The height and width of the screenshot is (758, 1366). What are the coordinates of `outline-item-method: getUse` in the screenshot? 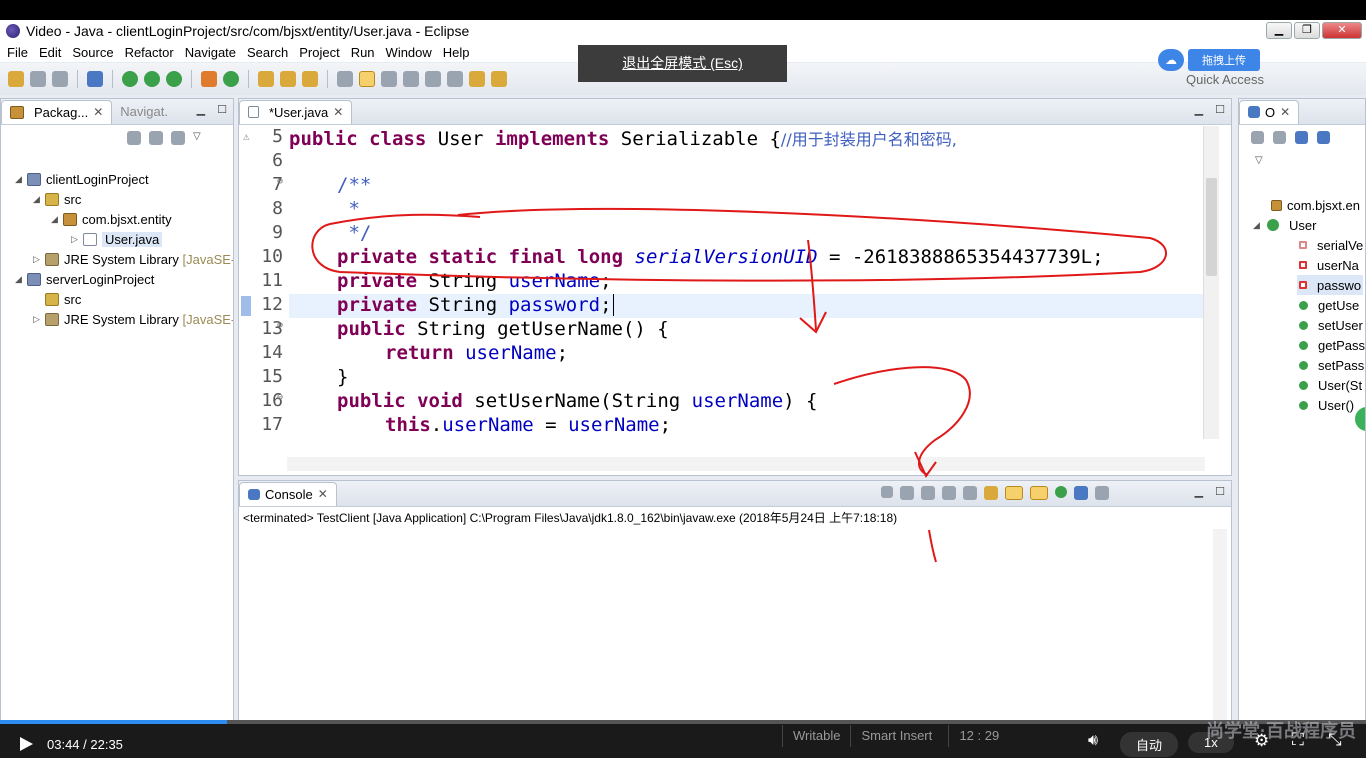 It's located at (1329, 305).